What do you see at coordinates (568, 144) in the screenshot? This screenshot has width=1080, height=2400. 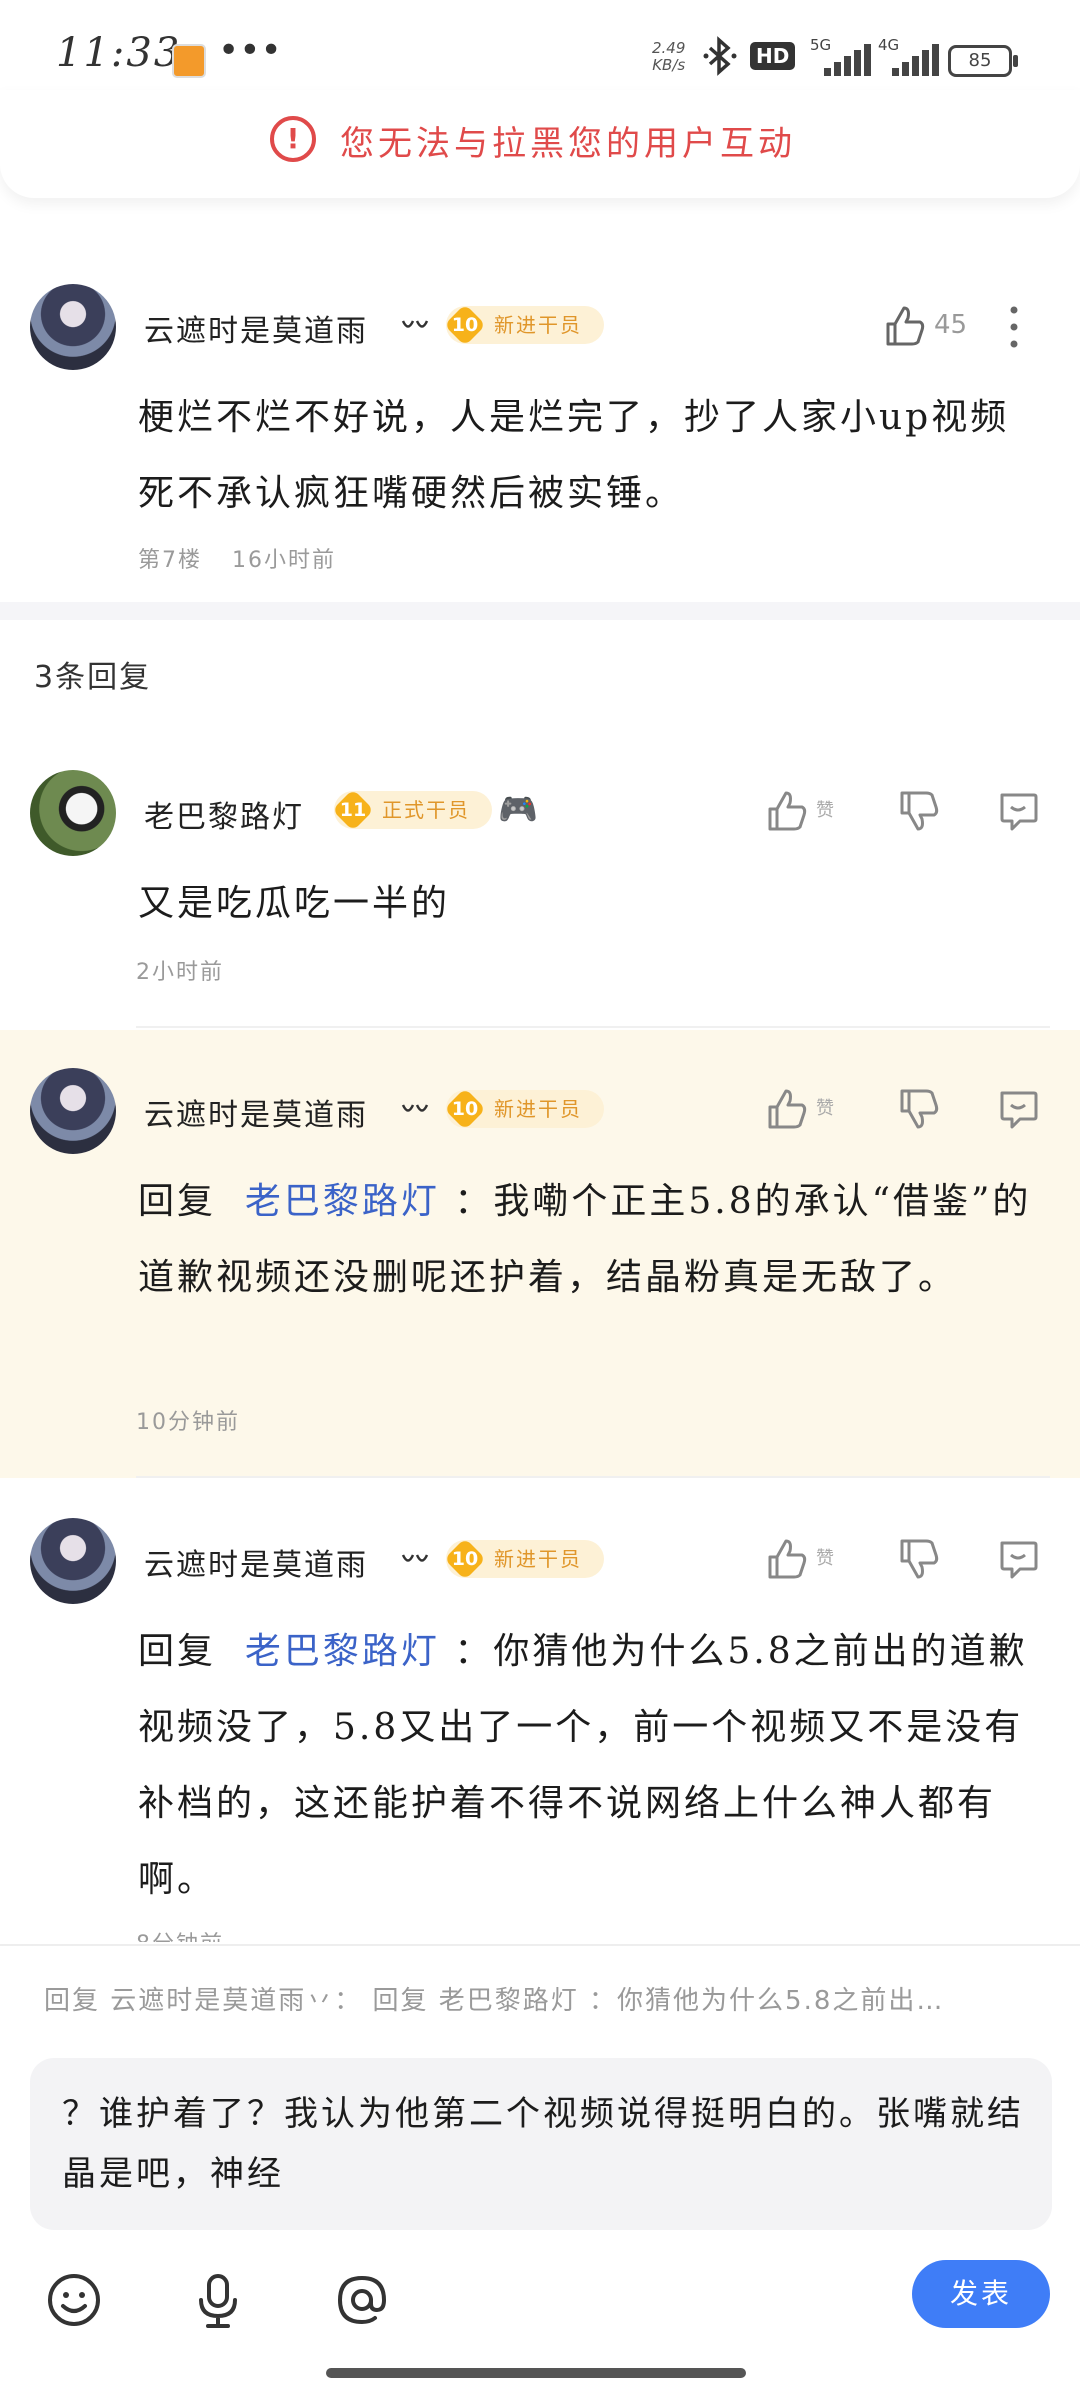 I see `blocked-notice-text: 您无法与拉黑您的用户互动` at bounding box center [568, 144].